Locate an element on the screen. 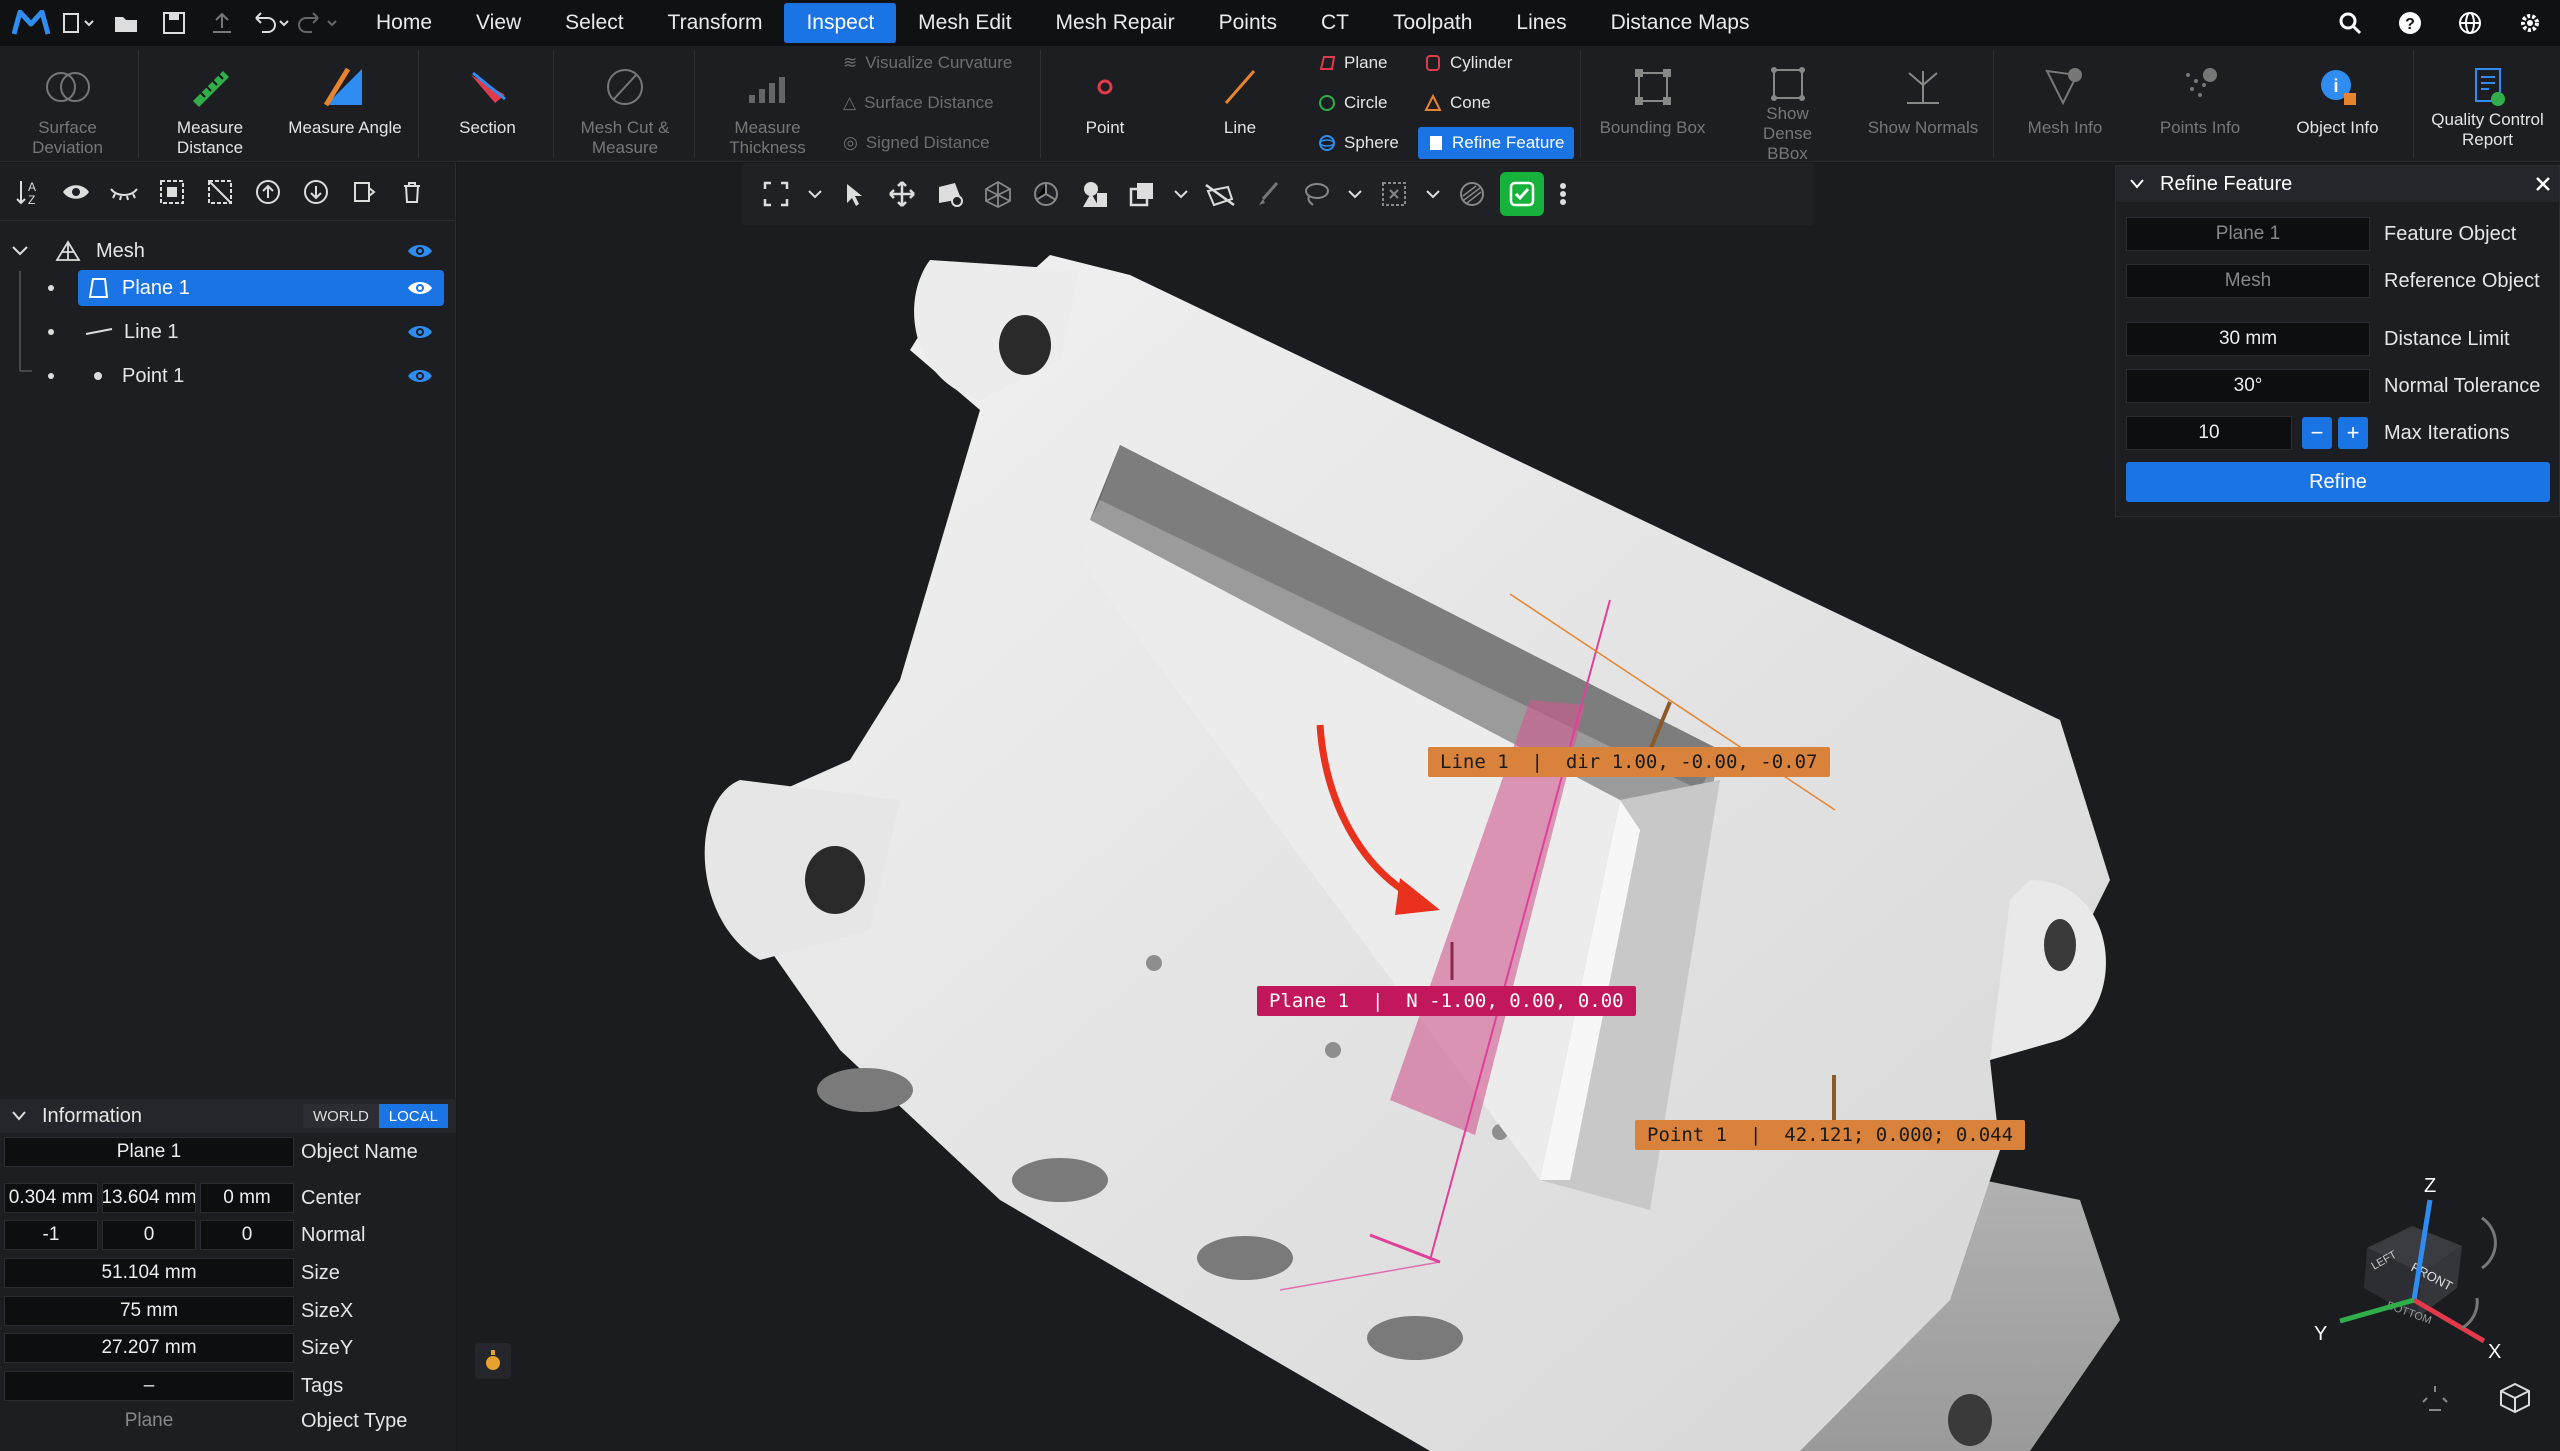 This screenshot has width=2560, height=1451. mesh-cut-measure-button: Mesh Cut & Measure is located at coordinates (625, 104).